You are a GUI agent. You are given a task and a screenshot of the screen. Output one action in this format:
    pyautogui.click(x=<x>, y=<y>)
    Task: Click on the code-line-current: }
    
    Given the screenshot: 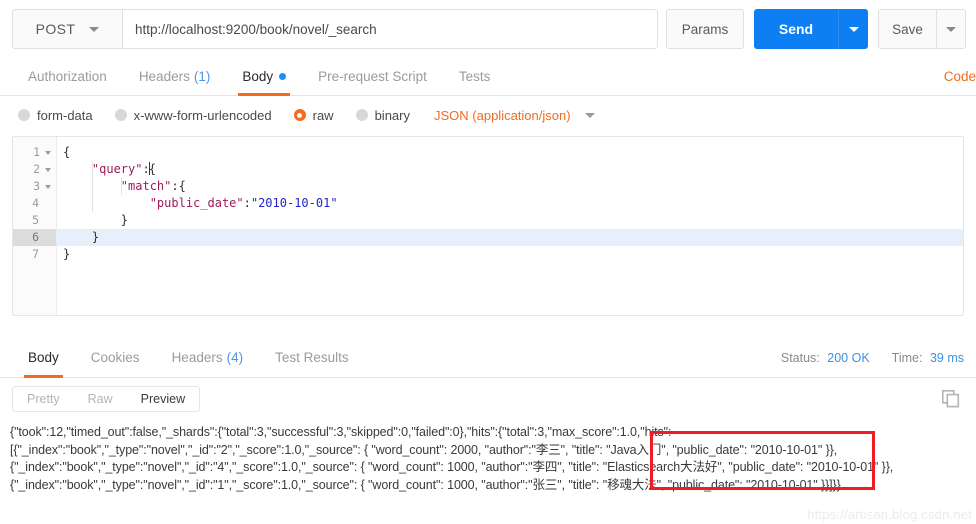 What is the action you would take?
    pyautogui.click(x=510, y=237)
    